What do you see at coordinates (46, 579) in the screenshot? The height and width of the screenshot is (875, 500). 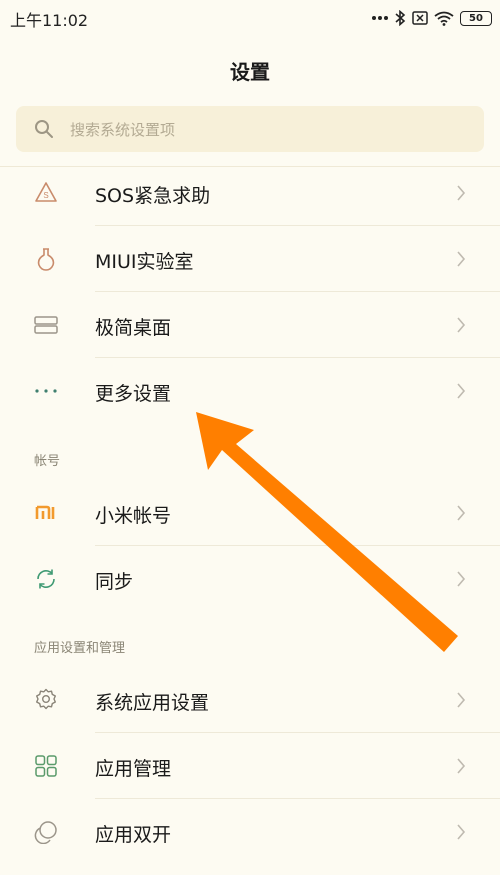 I see `sync-icon` at bounding box center [46, 579].